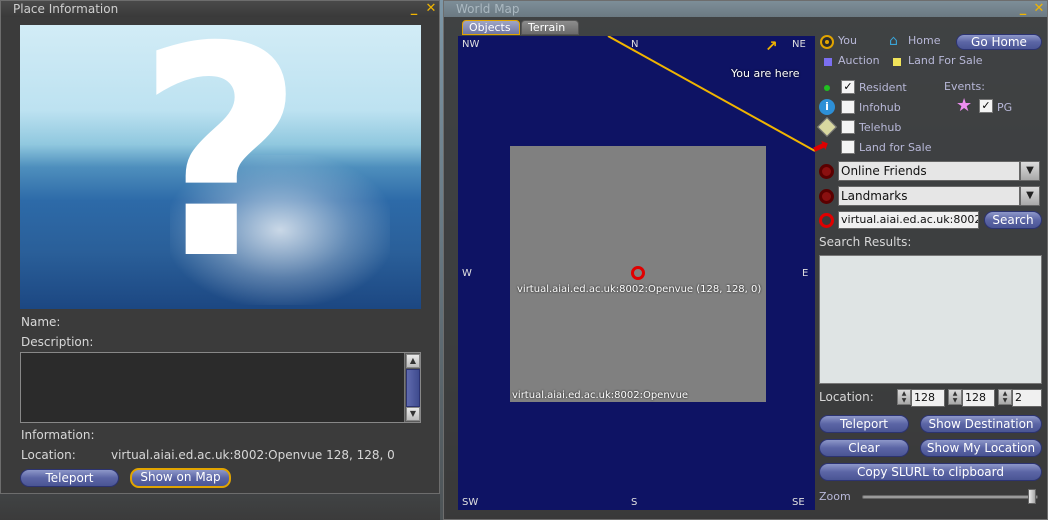 Image resolution: width=1048 pixels, height=520 pixels. What do you see at coordinates (848, 147) in the screenshot?
I see `land-for-sale-checkbox` at bounding box center [848, 147].